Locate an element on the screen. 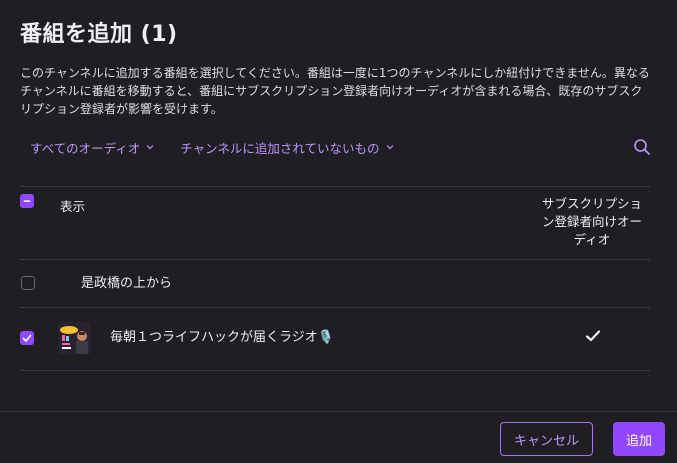 The width and height of the screenshot is (677, 463). footer-divider is located at coordinates (338, 411).